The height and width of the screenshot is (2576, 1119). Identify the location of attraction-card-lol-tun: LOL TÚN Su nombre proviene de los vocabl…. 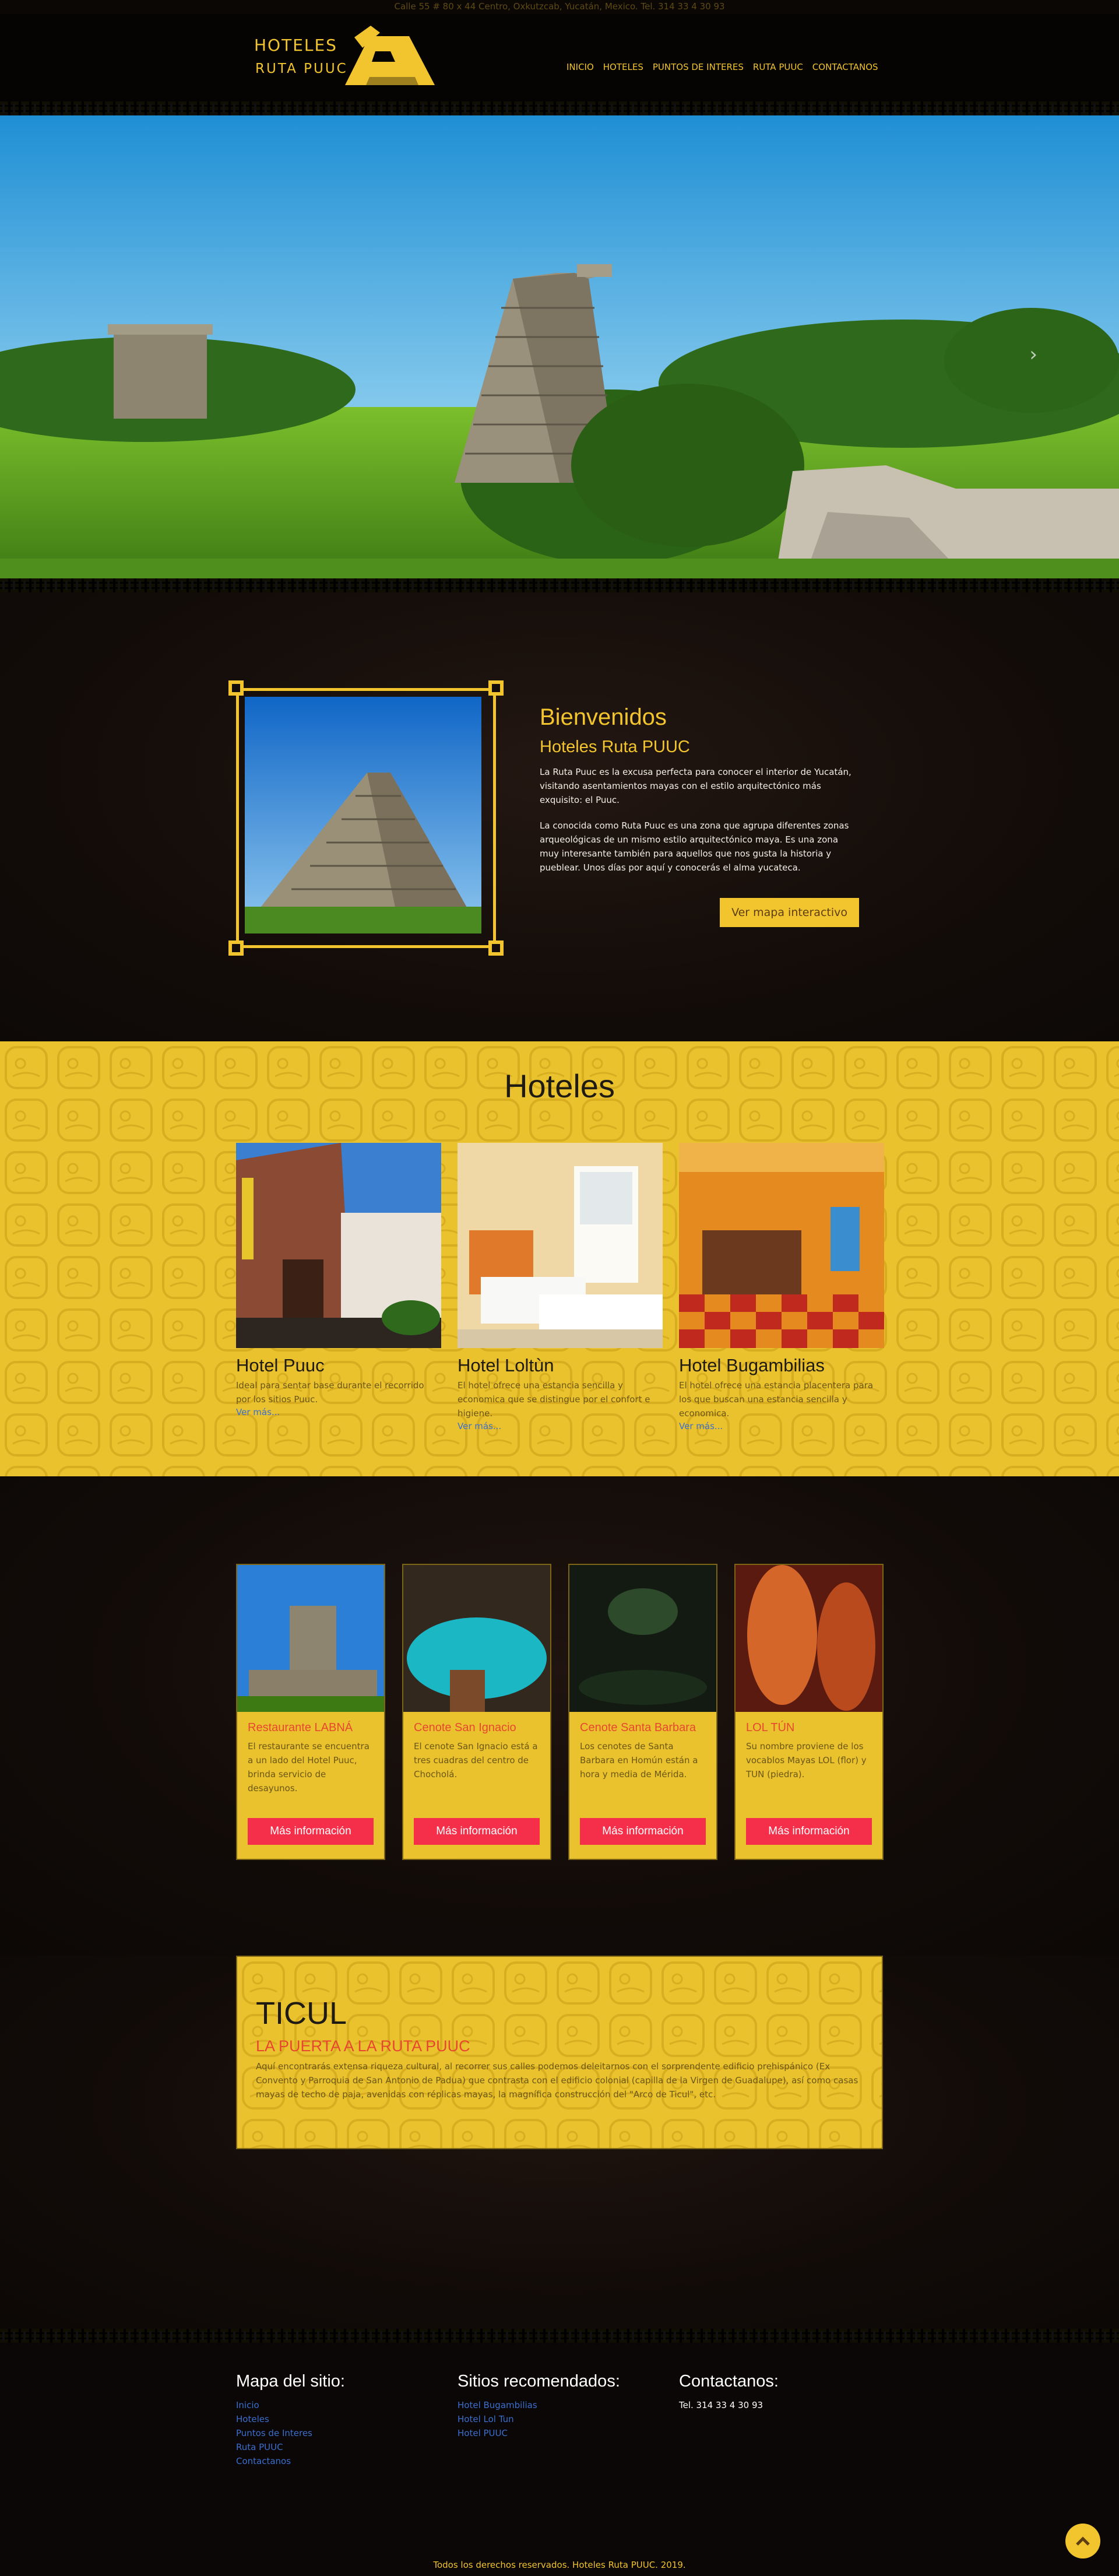
(809, 1712).